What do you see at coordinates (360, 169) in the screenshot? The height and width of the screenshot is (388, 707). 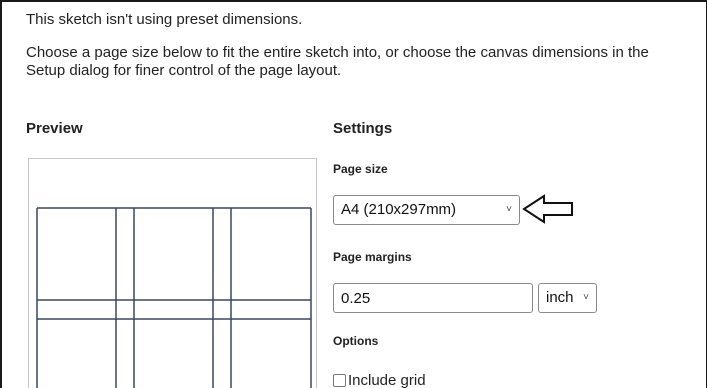 I see `page-size-label: Page size` at bounding box center [360, 169].